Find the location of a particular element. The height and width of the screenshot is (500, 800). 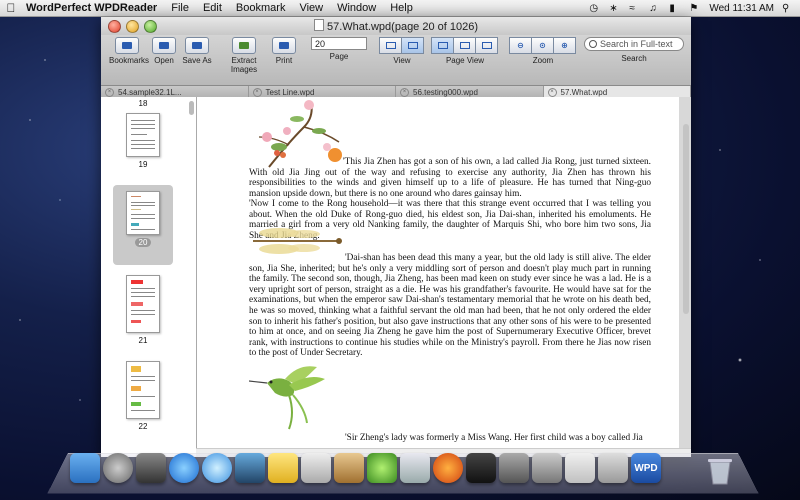

menu-window: Window is located at coordinates (356, 8).